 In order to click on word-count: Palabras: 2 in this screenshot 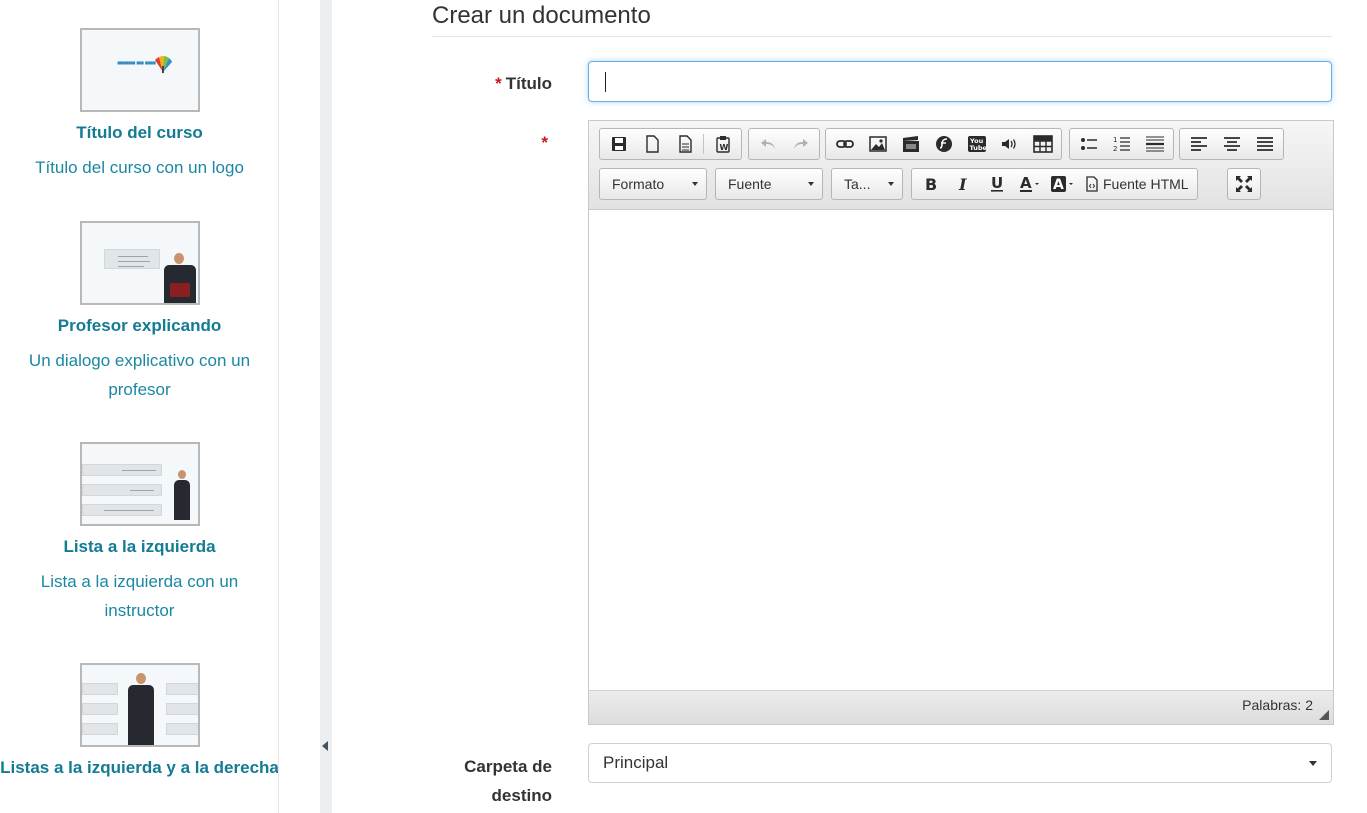, I will do `click(1277, 705)`.